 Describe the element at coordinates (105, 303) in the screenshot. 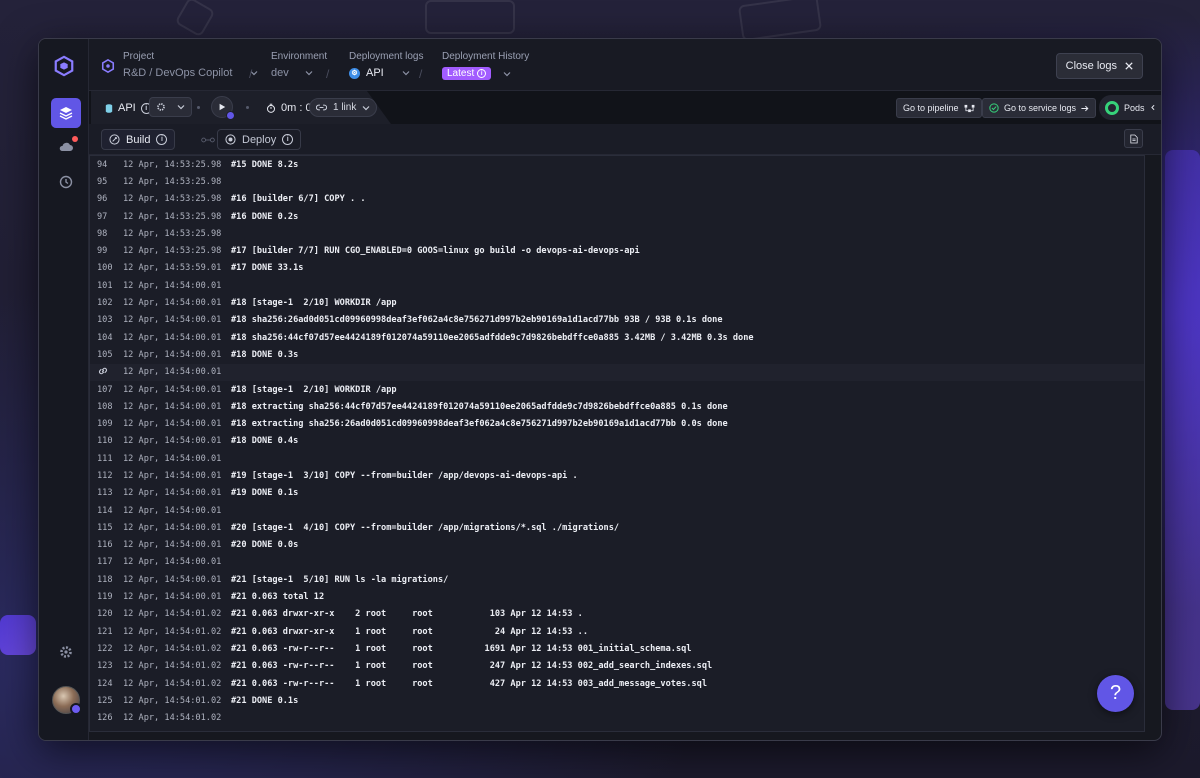

I see `log-line-number: 102` at that location.